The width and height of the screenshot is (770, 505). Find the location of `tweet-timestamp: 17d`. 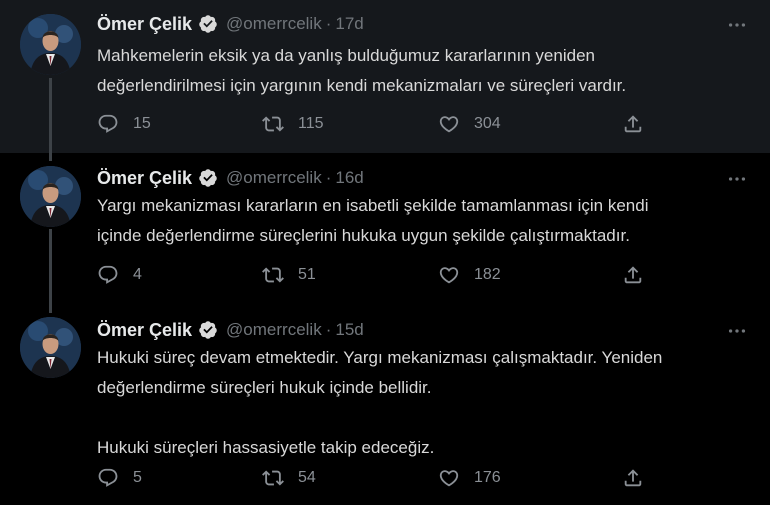

tweet-timestamp: 17d is located at coordinates (349, 24).